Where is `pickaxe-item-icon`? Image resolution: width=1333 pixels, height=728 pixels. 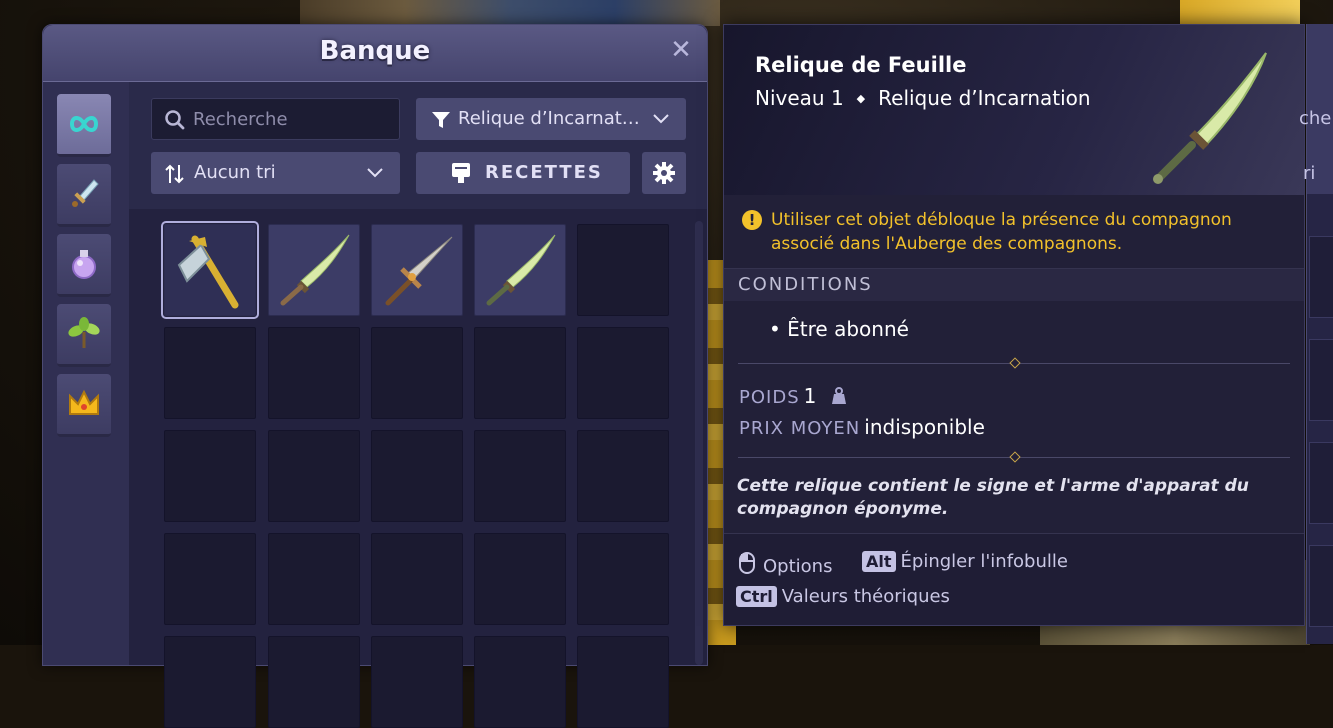 pickaxe-item-icon is located at coordinates (208, 272).